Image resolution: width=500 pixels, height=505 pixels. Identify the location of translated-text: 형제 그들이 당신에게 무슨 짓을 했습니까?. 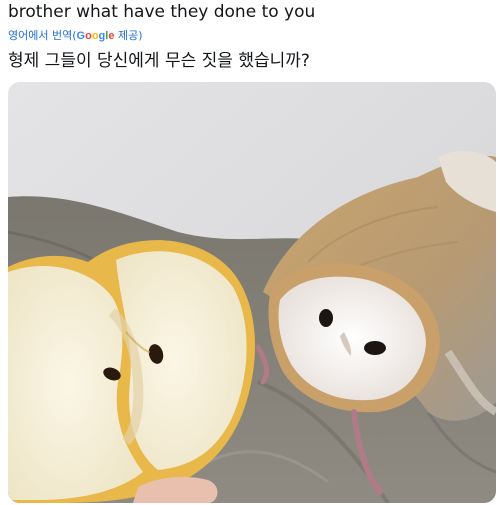
(159, 61).